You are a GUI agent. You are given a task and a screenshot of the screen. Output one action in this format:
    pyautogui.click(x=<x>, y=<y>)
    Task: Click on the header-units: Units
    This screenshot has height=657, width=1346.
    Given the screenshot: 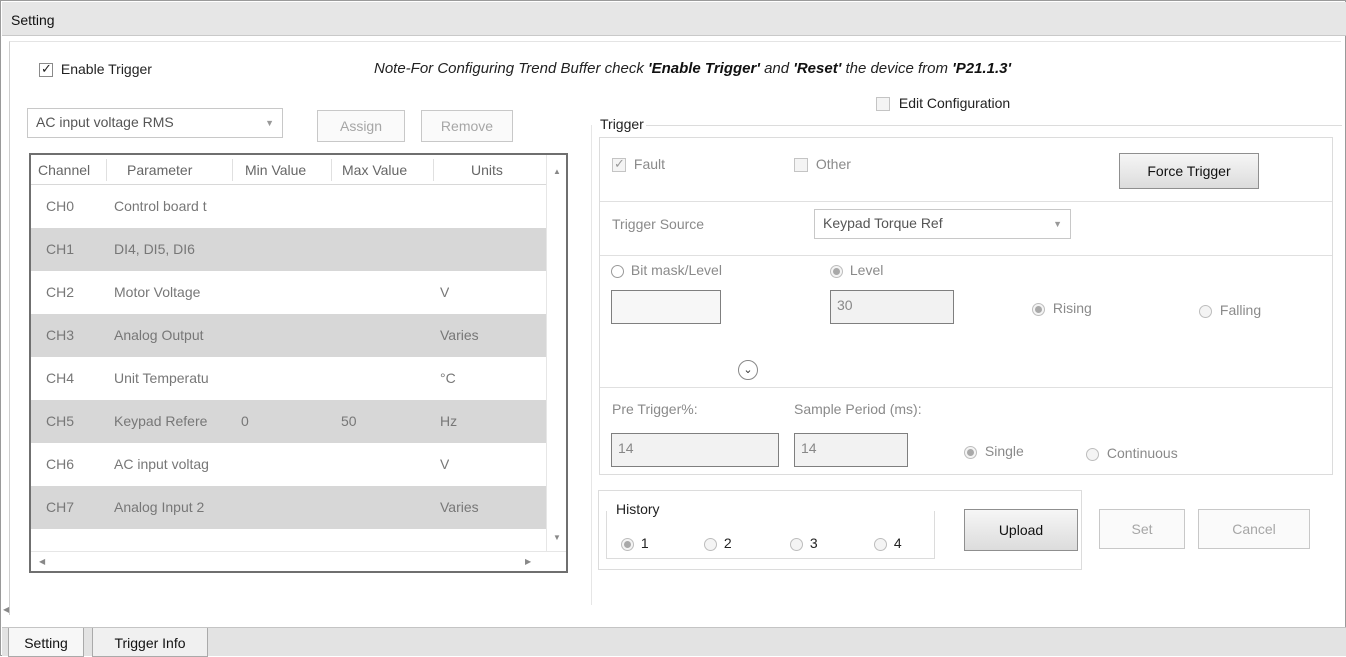 What is the action you would take?
    pyautogui.click(x=487, y=170)
    